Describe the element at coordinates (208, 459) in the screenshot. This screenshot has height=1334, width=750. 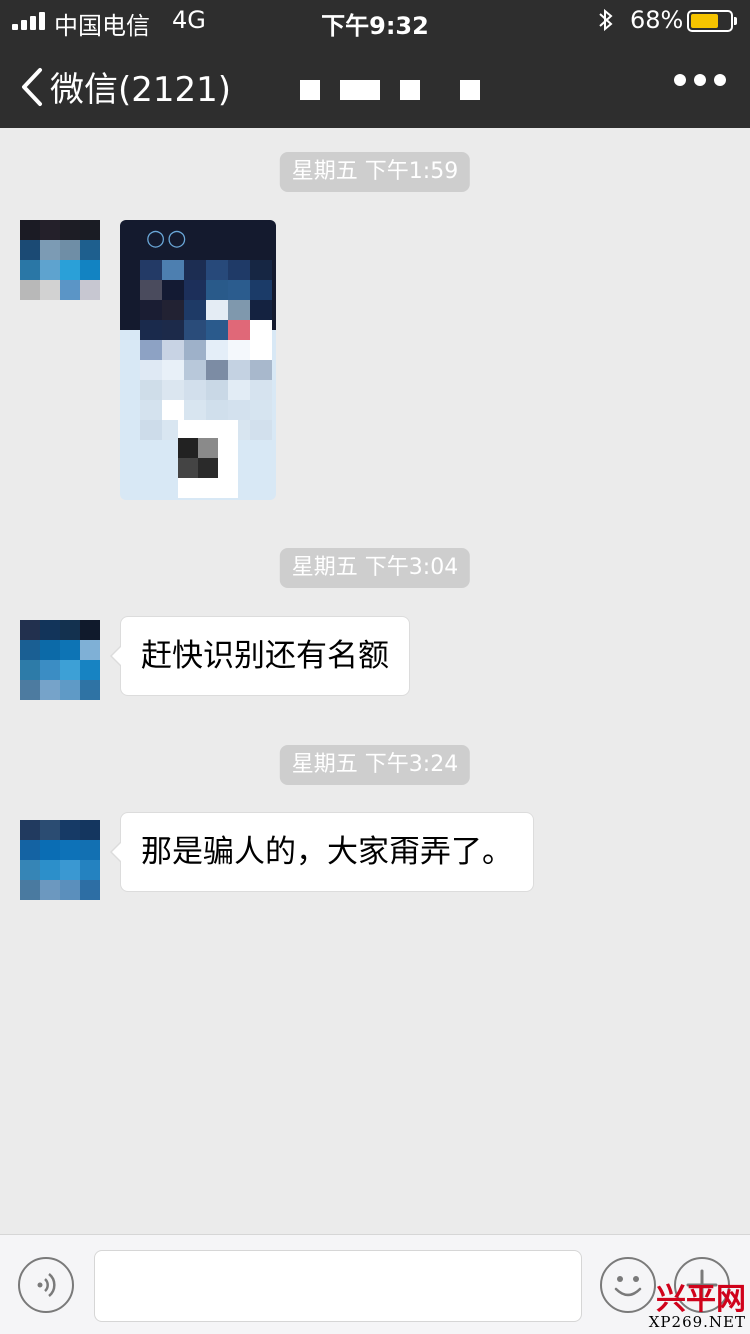
I see `qr-code` at that location.